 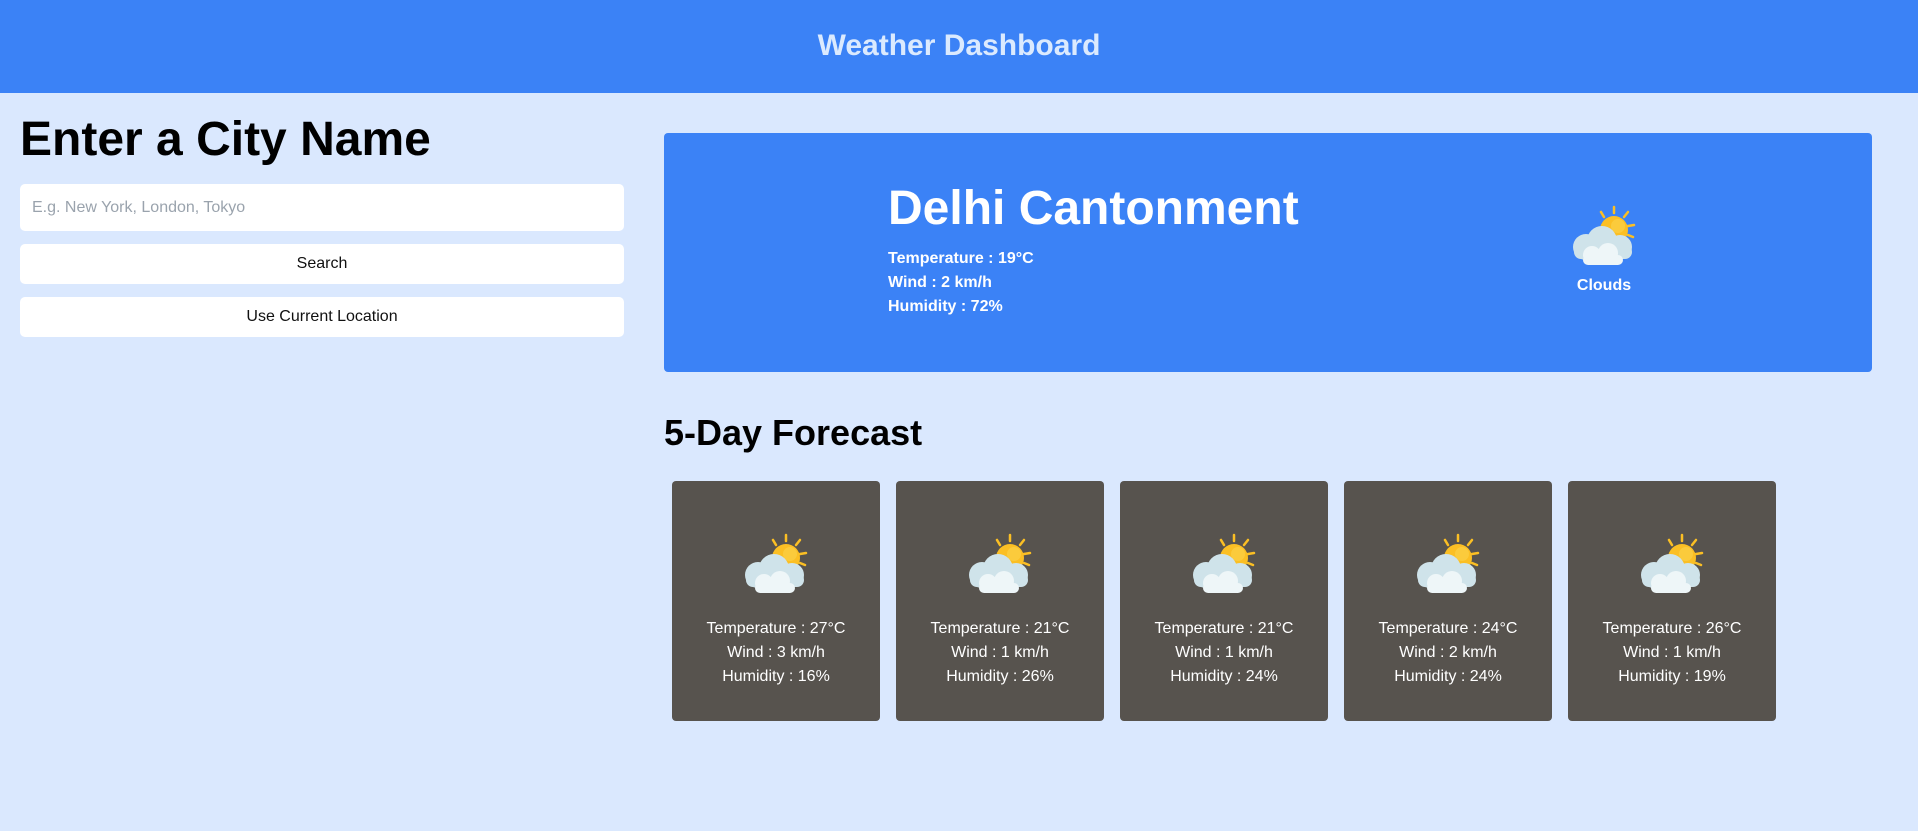 What do you see at coordinates (225, 139) in the screenshot?
I see `search-heading: Enter a City Name` at bounding box center [225, 139].